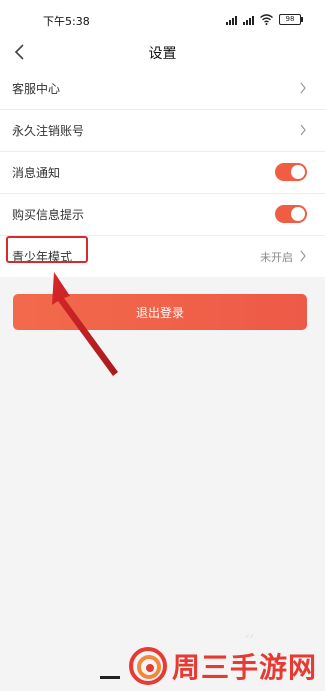  I want to click on logout-button: 退出登录, so click(160, 312).